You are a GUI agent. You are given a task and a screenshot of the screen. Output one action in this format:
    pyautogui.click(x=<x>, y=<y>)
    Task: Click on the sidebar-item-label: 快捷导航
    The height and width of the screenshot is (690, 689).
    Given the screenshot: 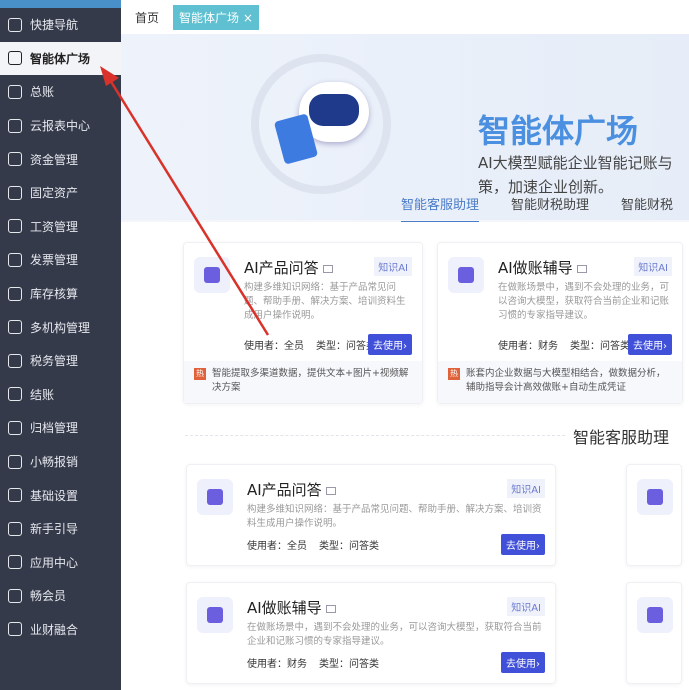 What is the action you would take?
    pyautogui.click(x=54, y=25)
    